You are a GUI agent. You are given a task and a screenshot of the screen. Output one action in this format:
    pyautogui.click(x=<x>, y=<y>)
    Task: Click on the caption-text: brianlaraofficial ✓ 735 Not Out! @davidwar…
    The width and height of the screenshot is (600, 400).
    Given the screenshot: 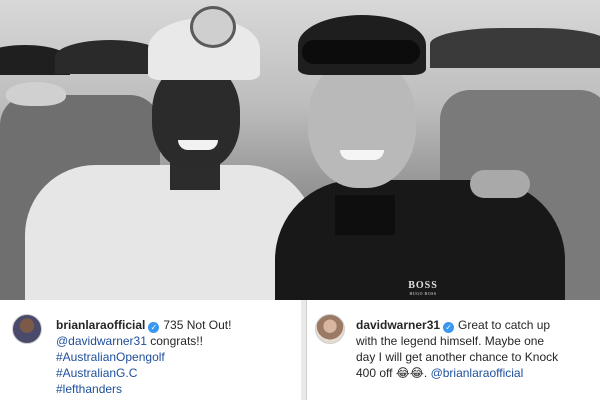 What is the action you would take?
    pyautogui.click(x=175, y=357)
    